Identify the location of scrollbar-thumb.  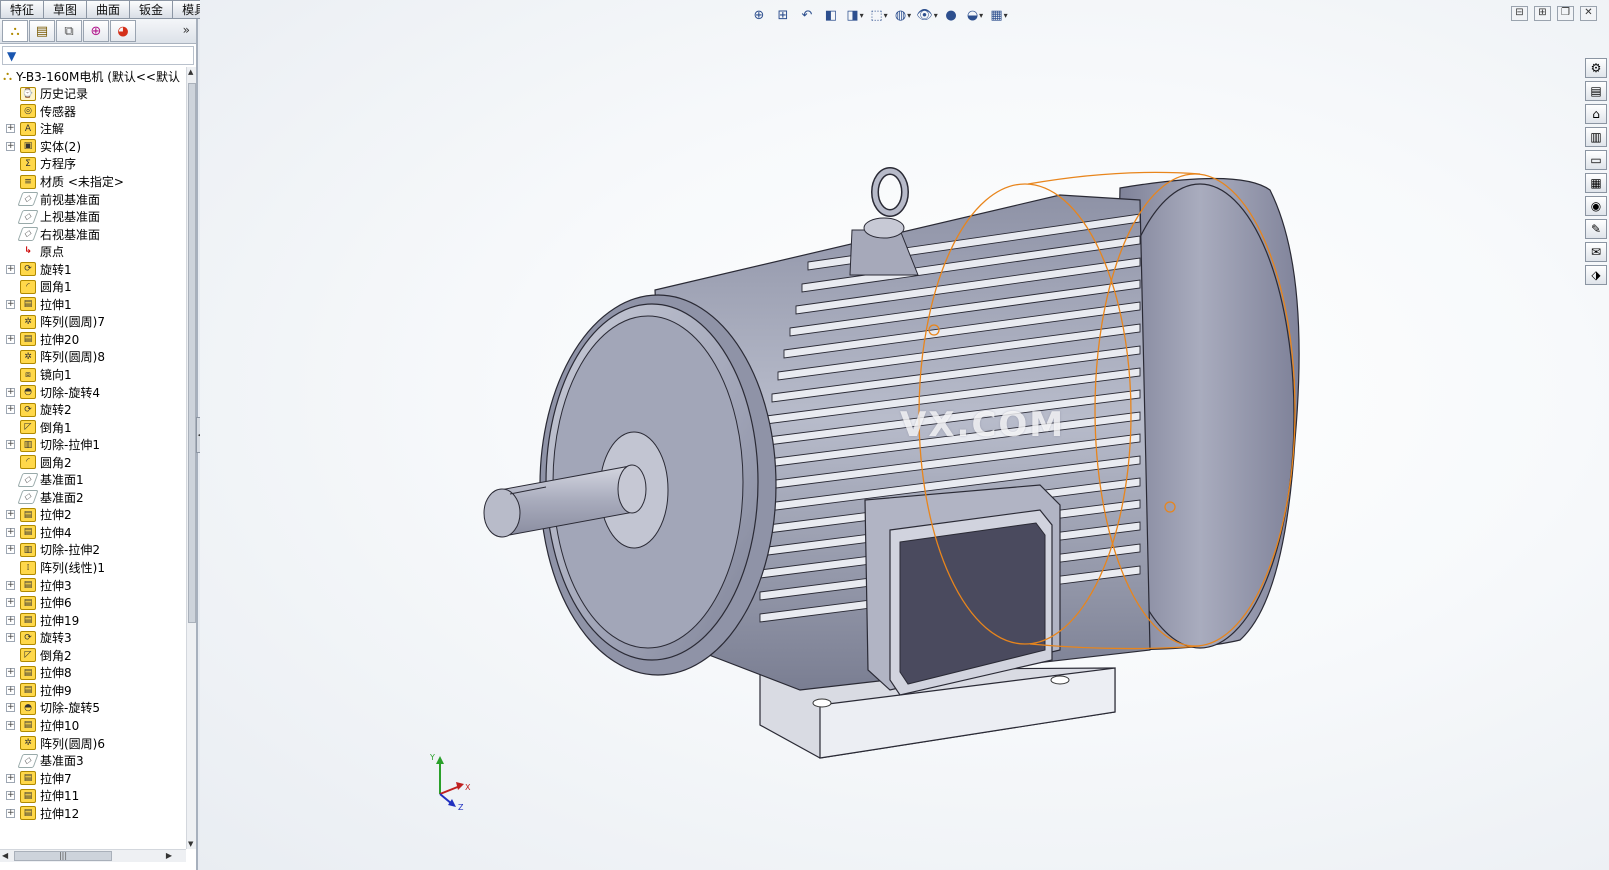
(192, 353).